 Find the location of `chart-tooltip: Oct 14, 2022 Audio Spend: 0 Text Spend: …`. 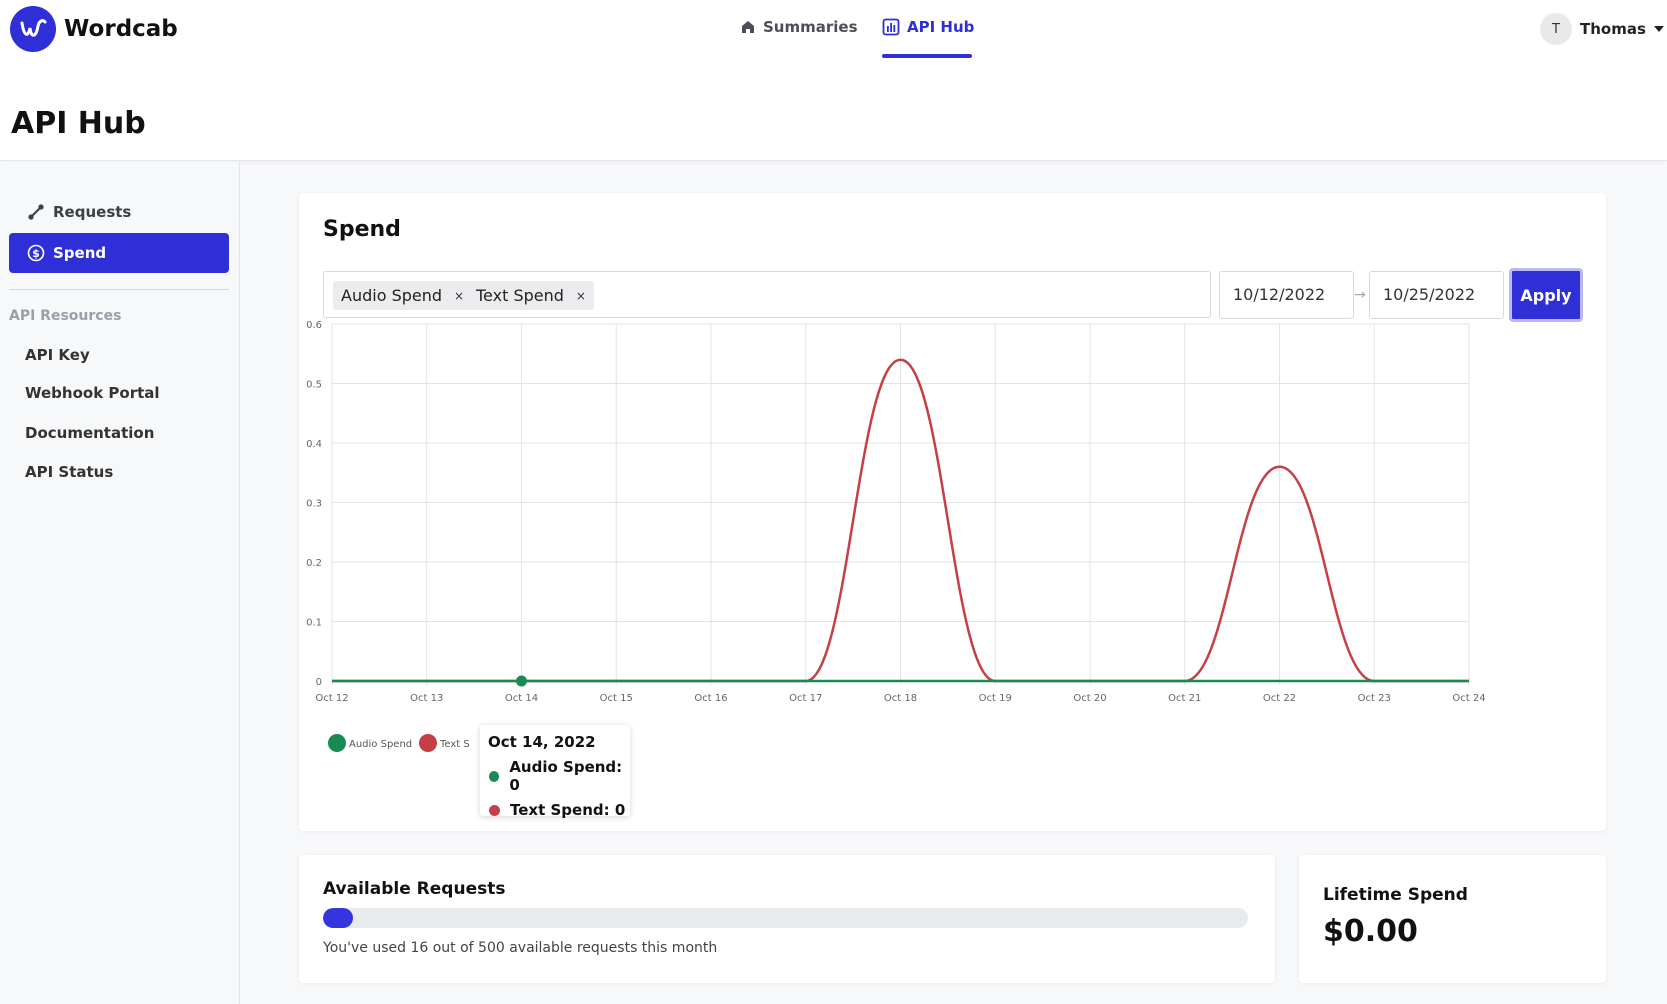

chart-tooltip: Oct 14, 2022 Audio Spend: 0 Text Spend: … is located at coordinates (555, 772).